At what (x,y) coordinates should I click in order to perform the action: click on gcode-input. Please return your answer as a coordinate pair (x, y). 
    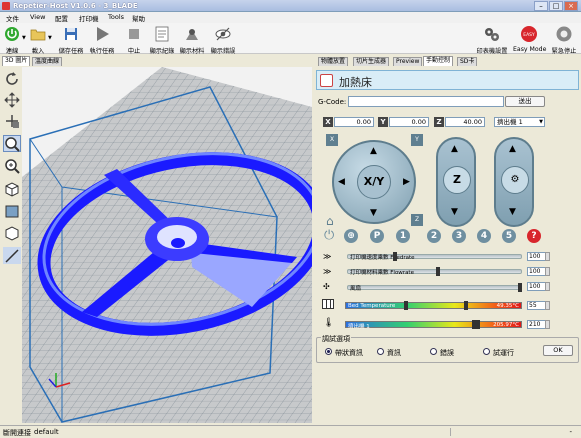
    Looking at the image, I should click on (426, 101).